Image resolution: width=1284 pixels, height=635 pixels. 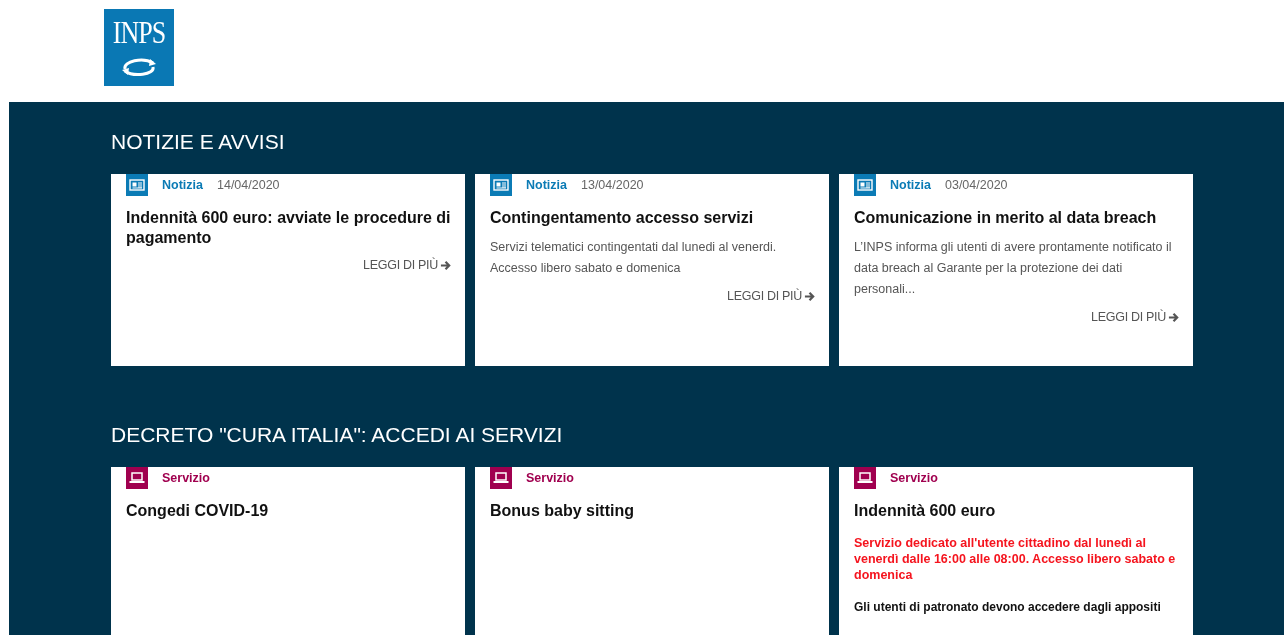 I want to click on card-title: Bonus baby sitting, so click(x=652, y=511).